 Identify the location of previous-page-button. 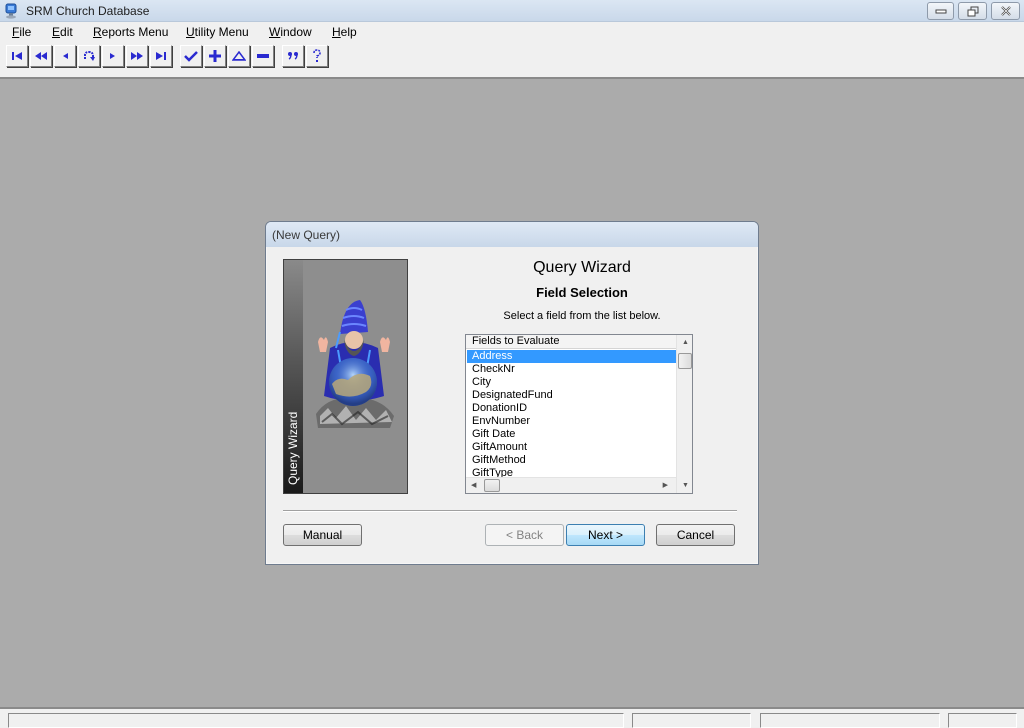
(41, 56).